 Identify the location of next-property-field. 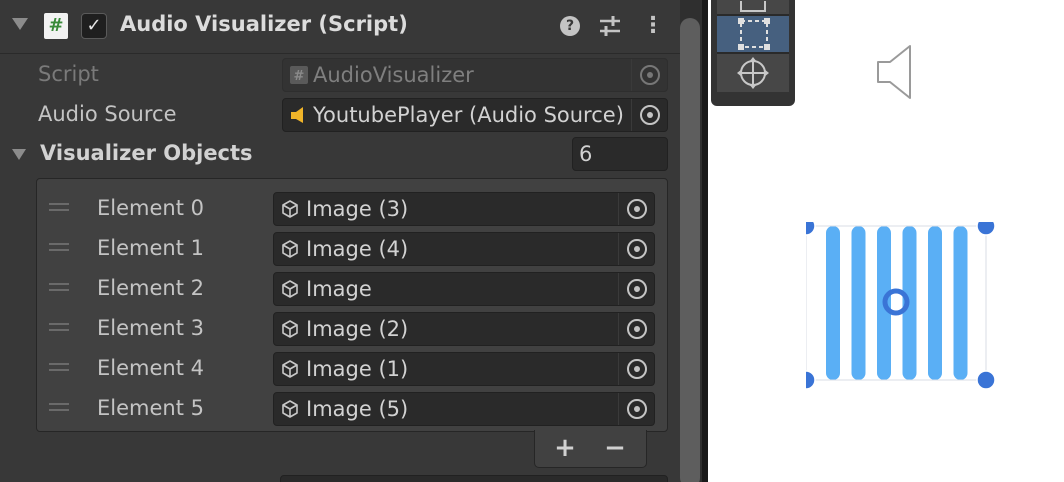
(474, 478).